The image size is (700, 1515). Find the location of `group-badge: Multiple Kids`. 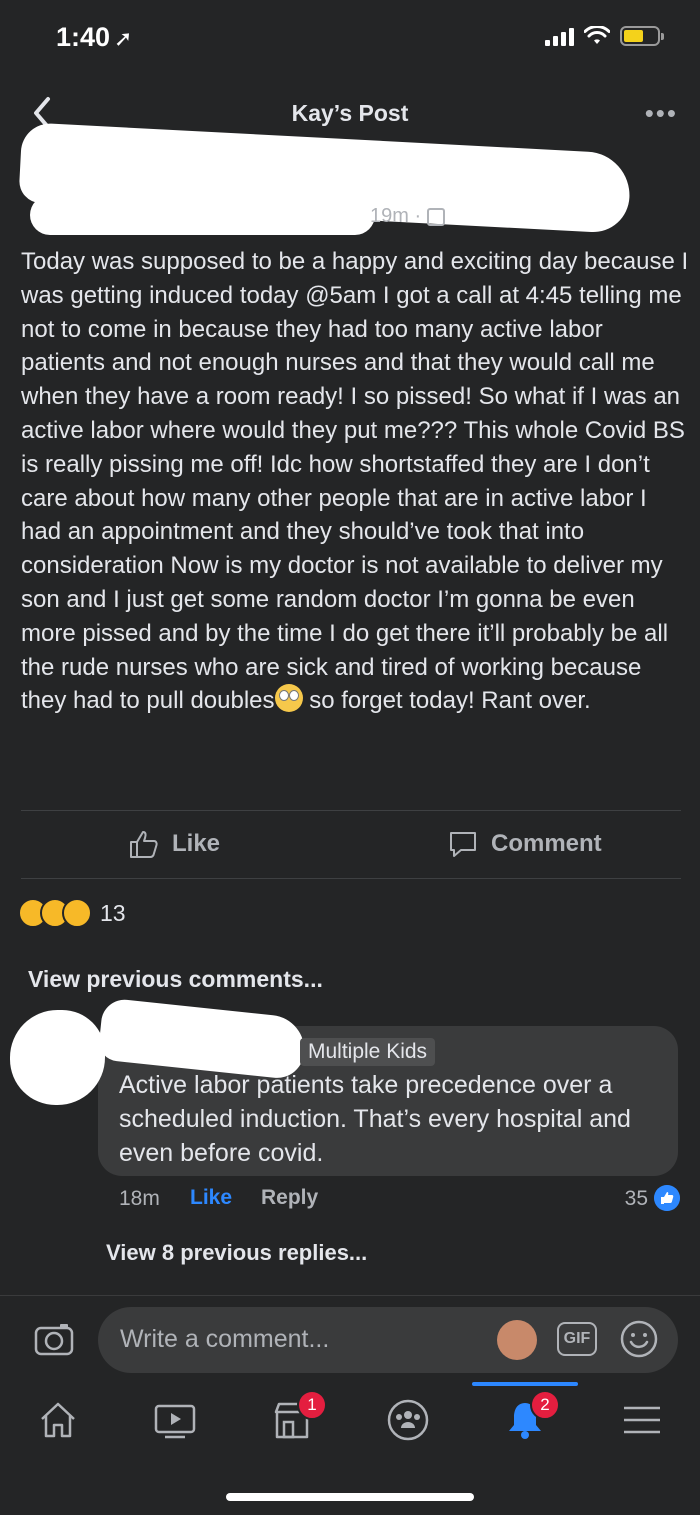

group-badge: Multiple Kids is located at coordinates (368, 1052).